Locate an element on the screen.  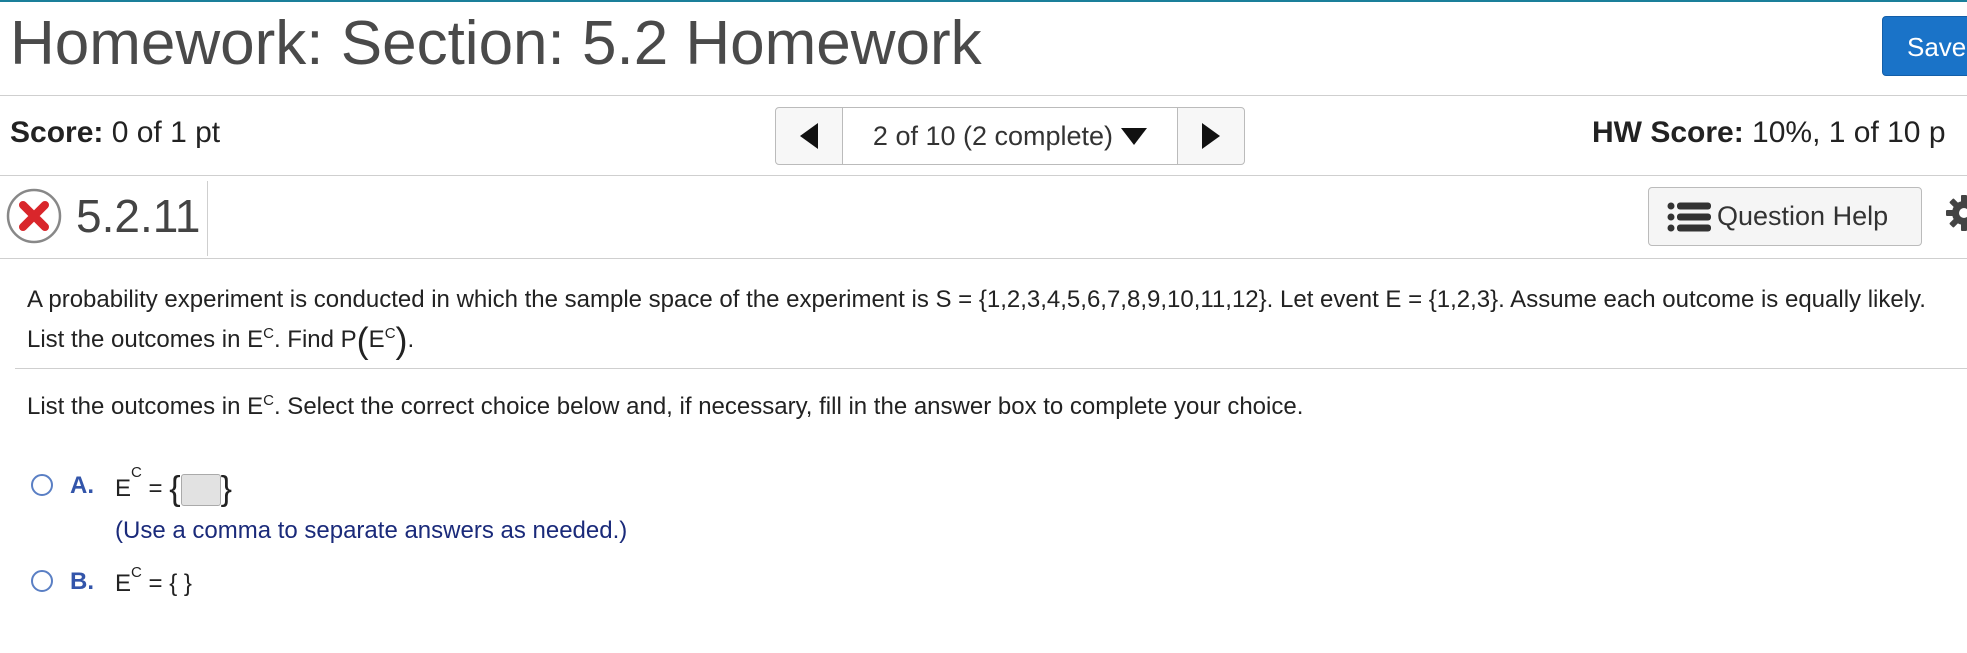
question-help-label: Question Help is located at coordinates (1803, 216).